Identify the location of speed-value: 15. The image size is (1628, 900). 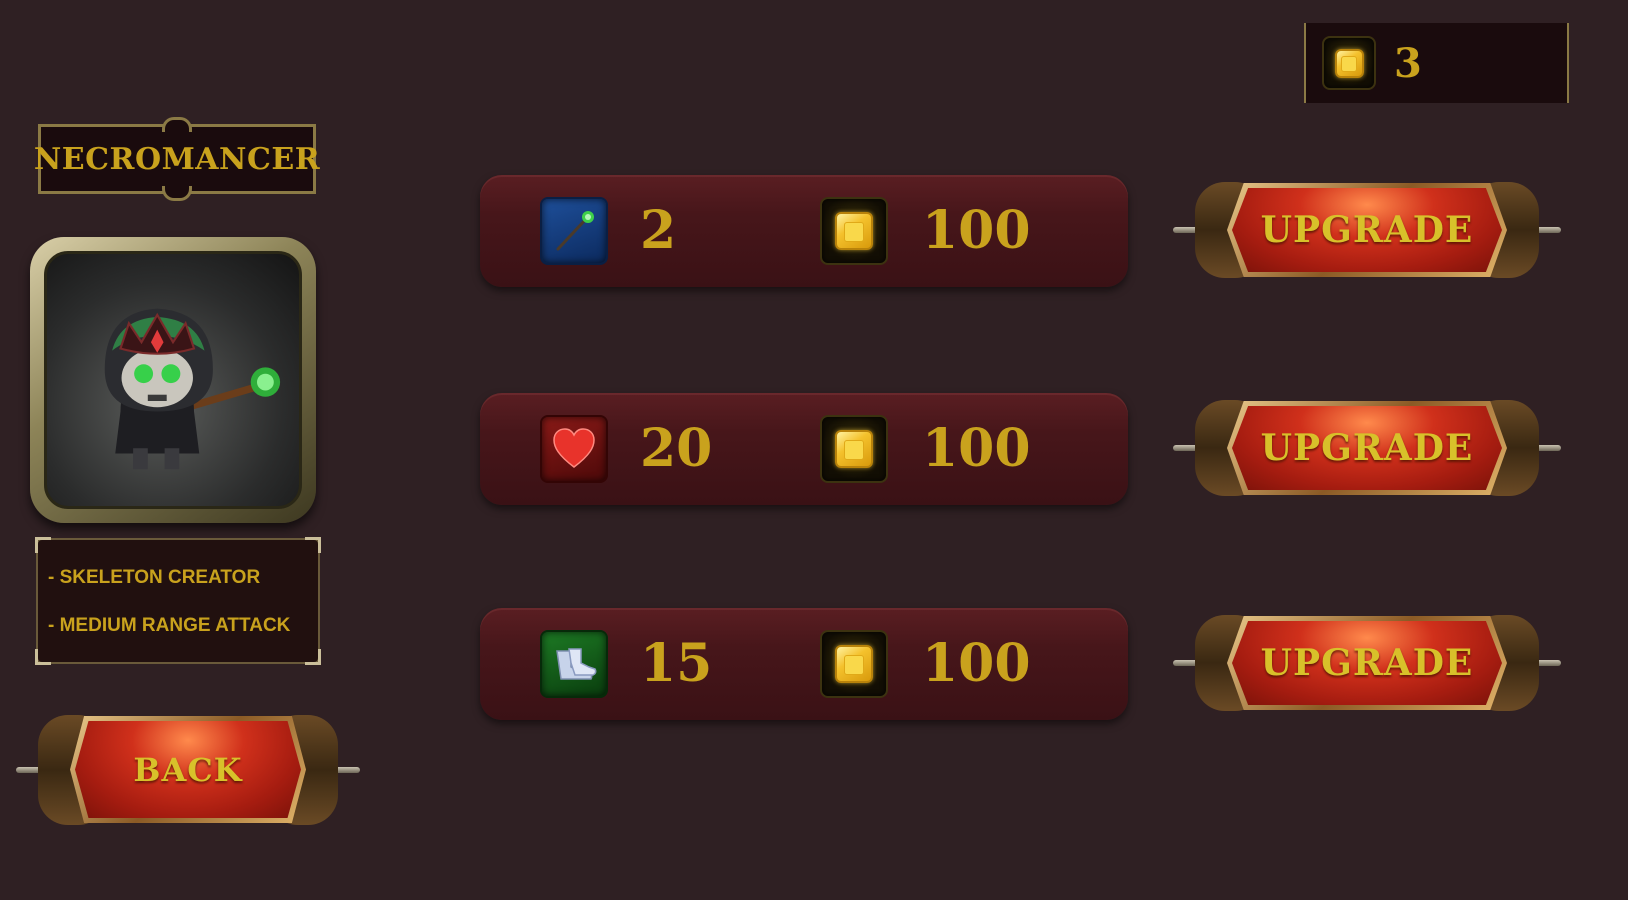
(676, 663).